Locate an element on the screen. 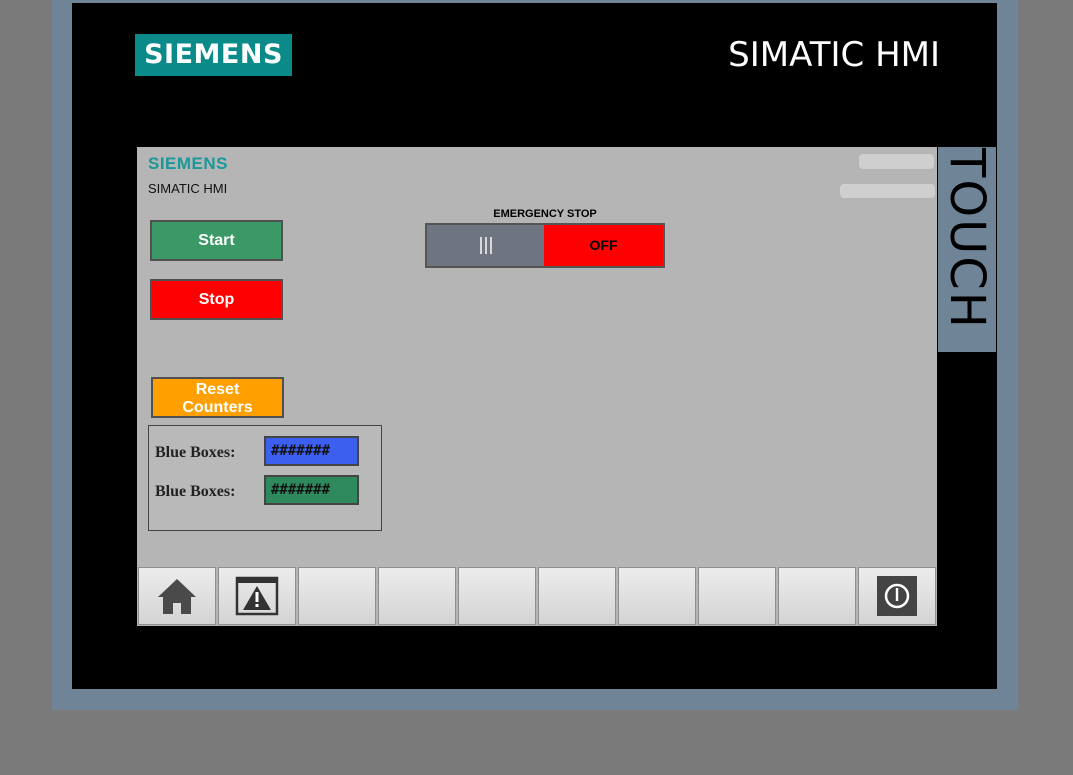 The image size is (1073, 775). counter-field-green: ####### is located at coordinates (311, 490).